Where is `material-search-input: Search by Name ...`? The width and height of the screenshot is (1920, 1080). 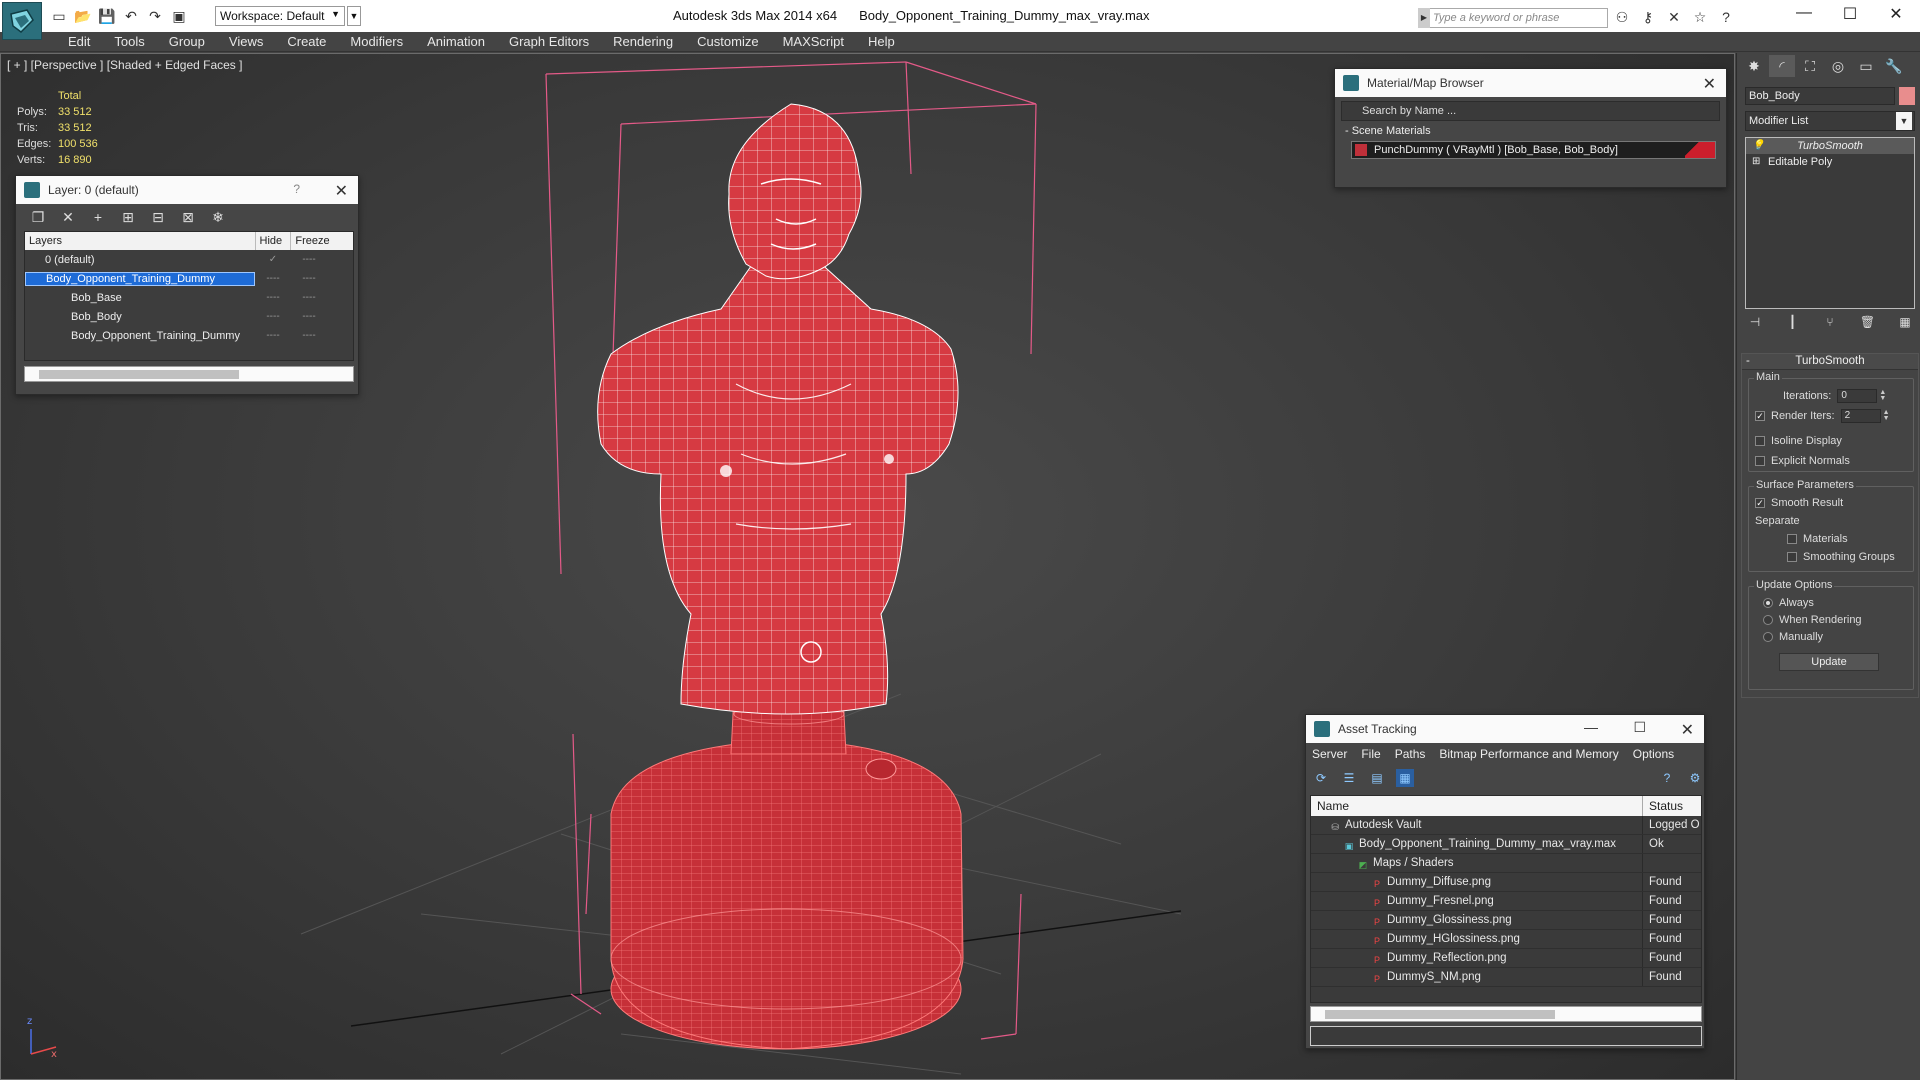
material-search-input: Search by Name ... is located at coordinates (1530, 111).